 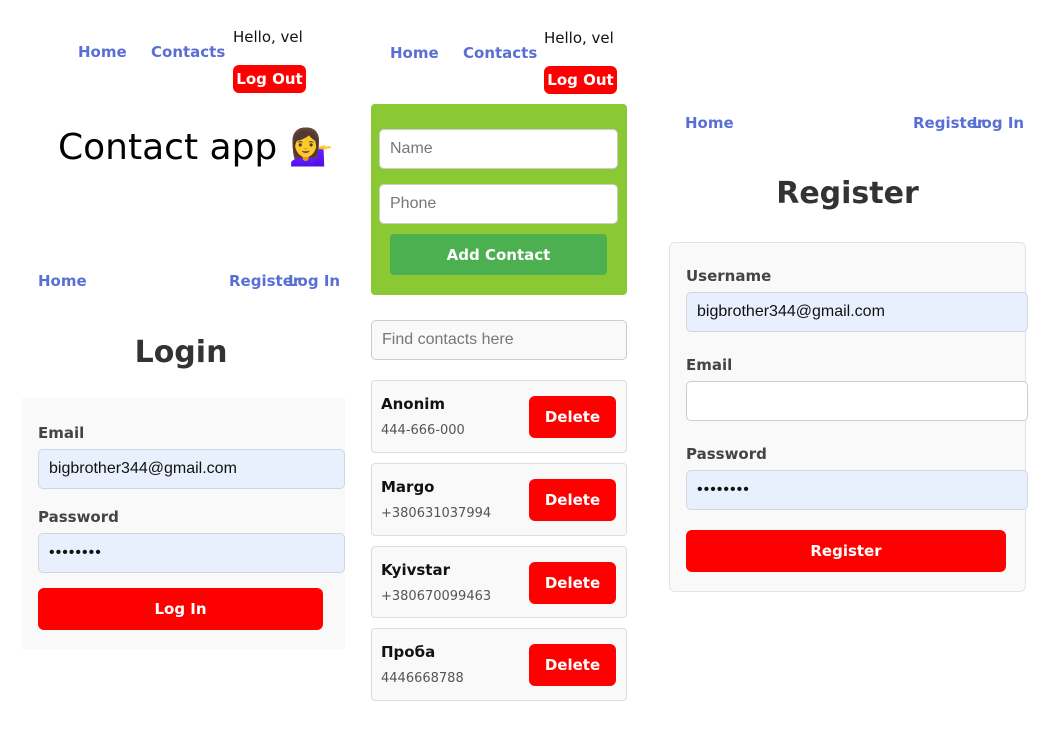 I want to click on username-label: Username, so click(x=729, y=276).